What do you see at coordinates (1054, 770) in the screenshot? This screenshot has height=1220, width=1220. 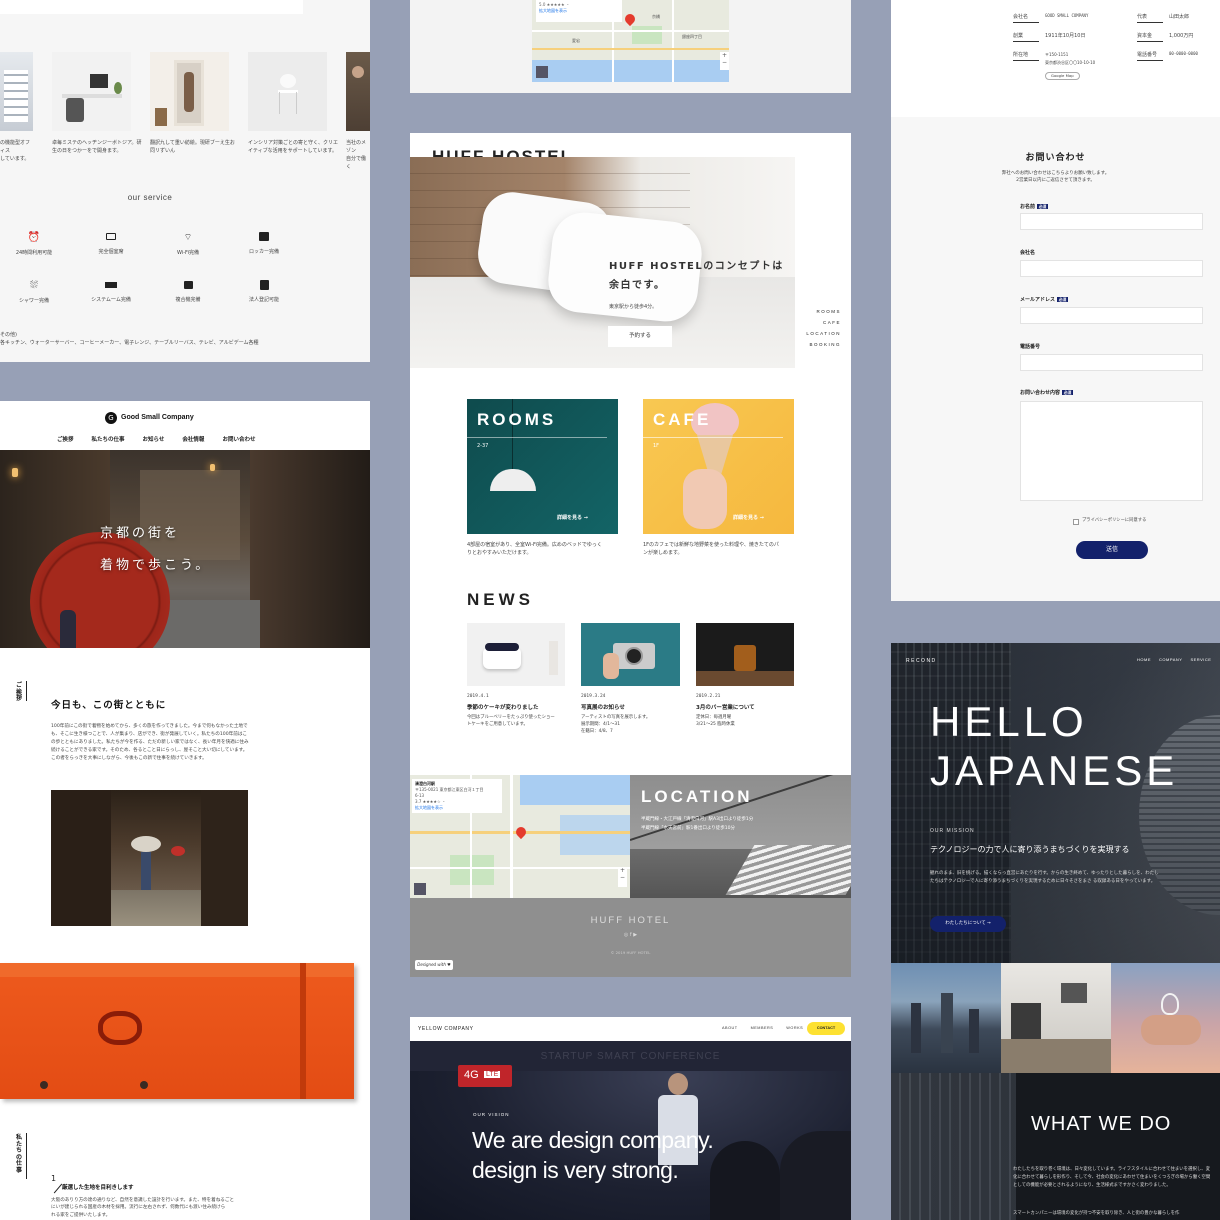 I see `hero-japanese: JAPANESE` at bounding box center [1054, 770].